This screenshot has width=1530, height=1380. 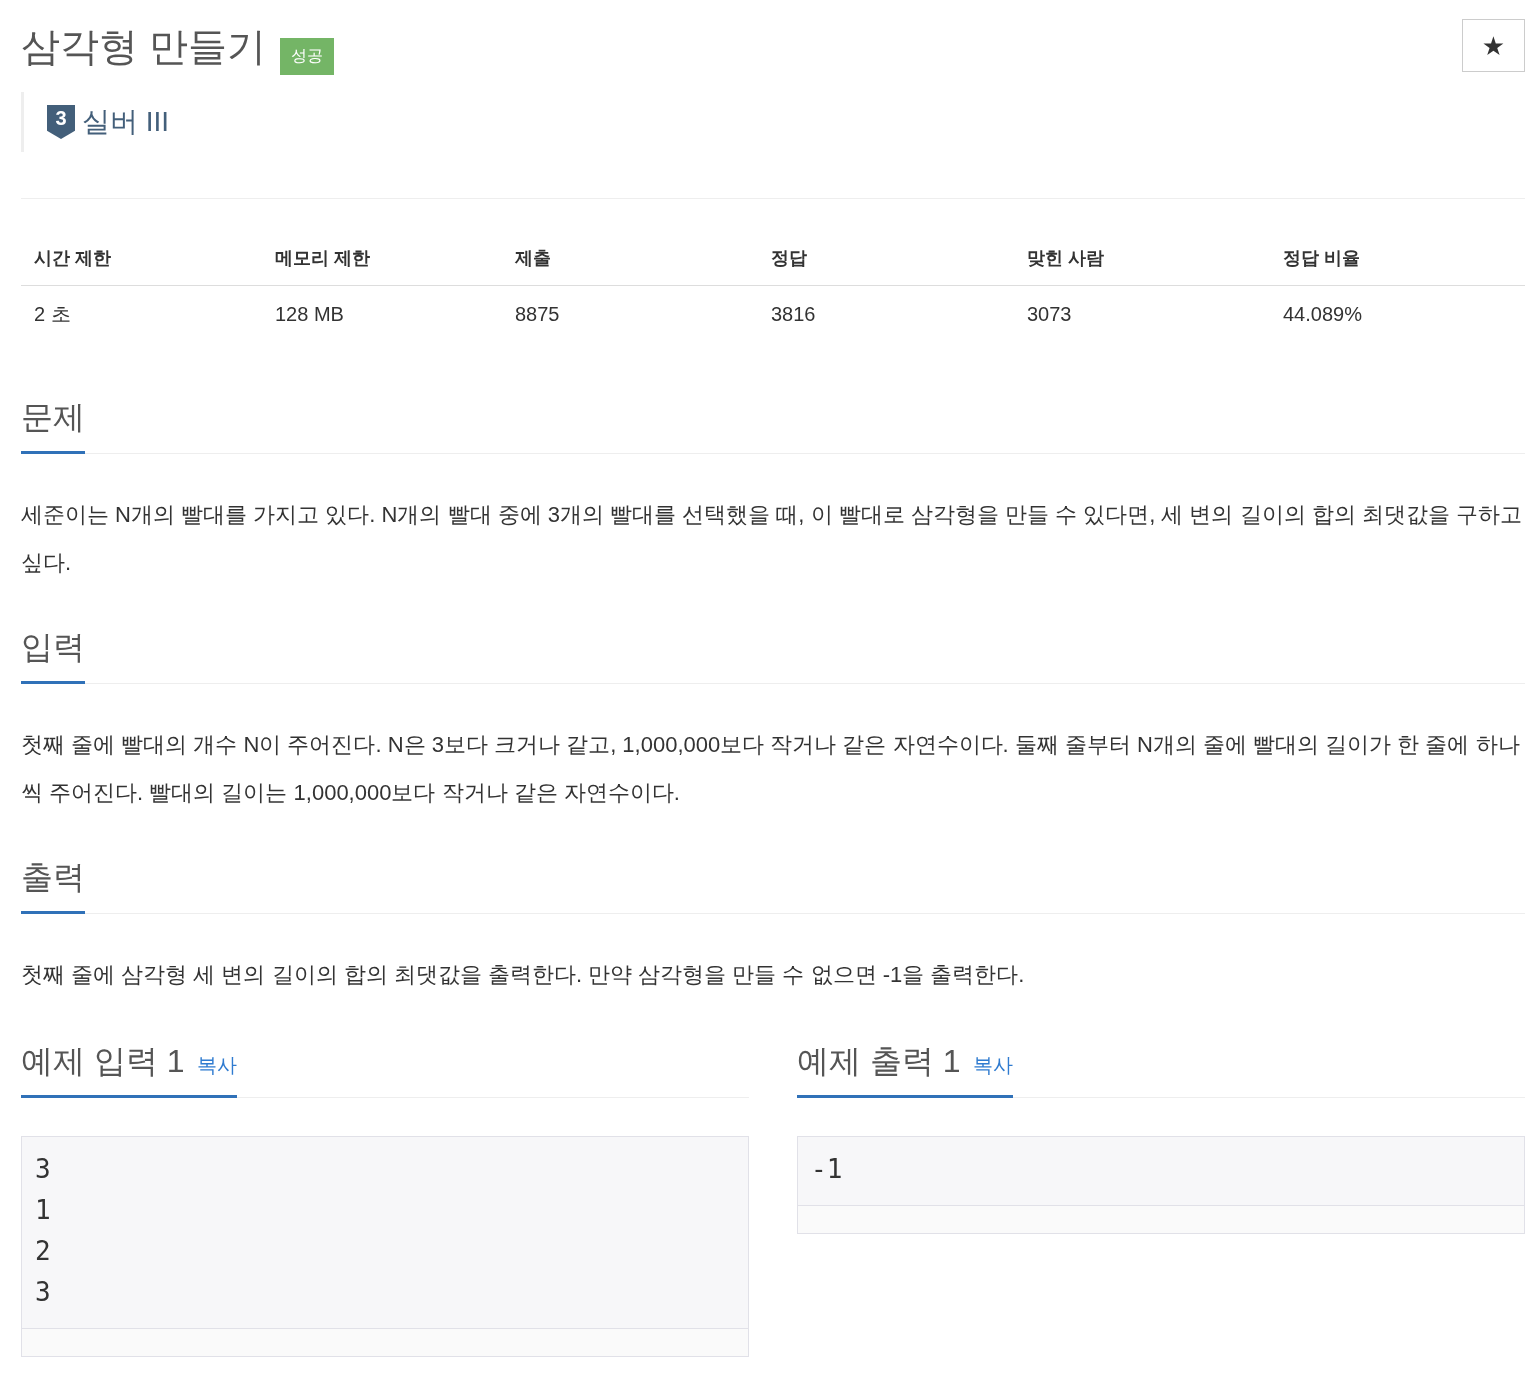 What do you see at coordinates (306, 56) in the screenshot?
I see `result-badge: 성공` at bounding box center [306, 56].